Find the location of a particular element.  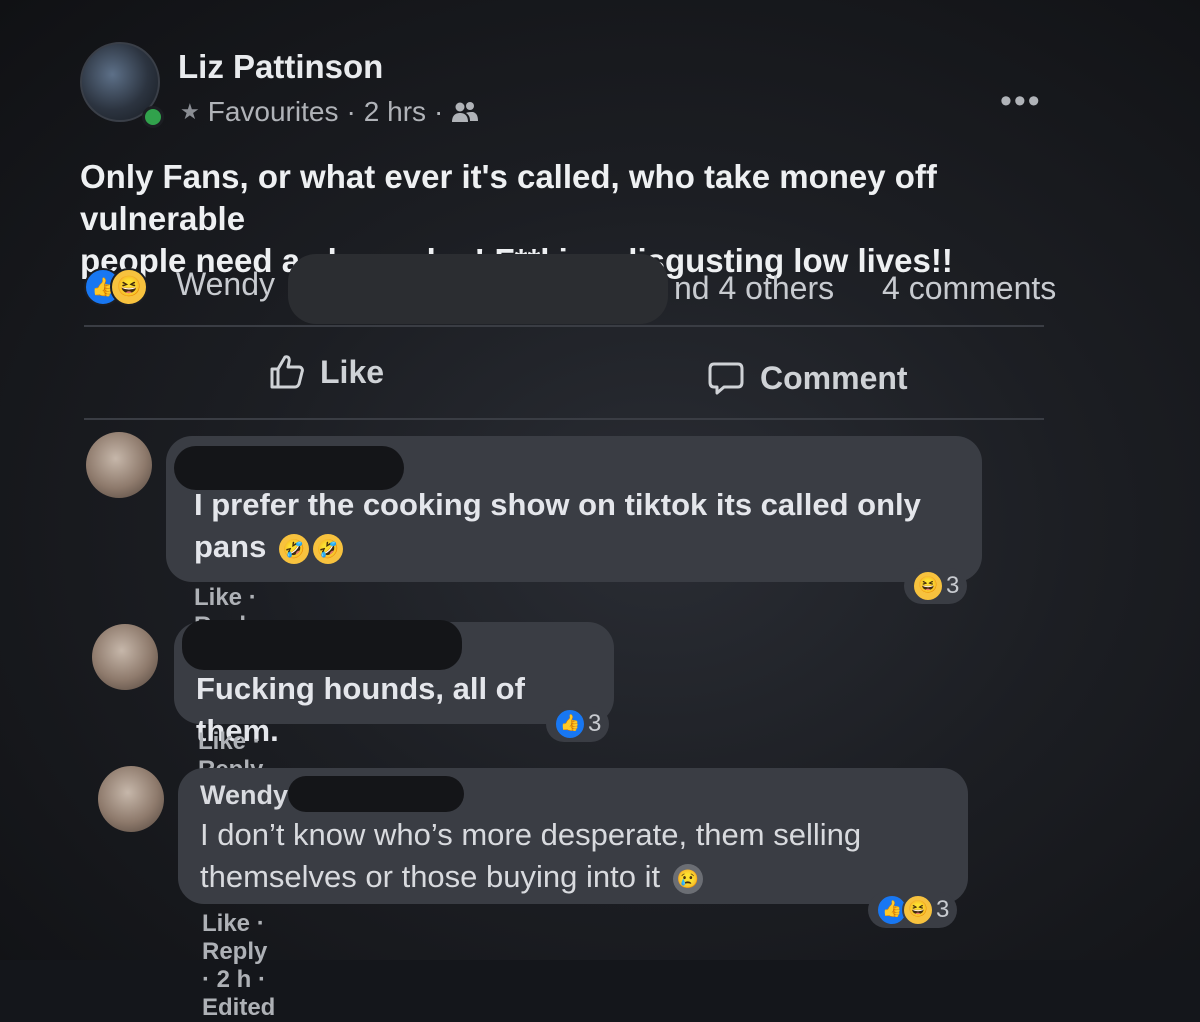

more-options-button: ••• is located at coordinates (1021, 101).